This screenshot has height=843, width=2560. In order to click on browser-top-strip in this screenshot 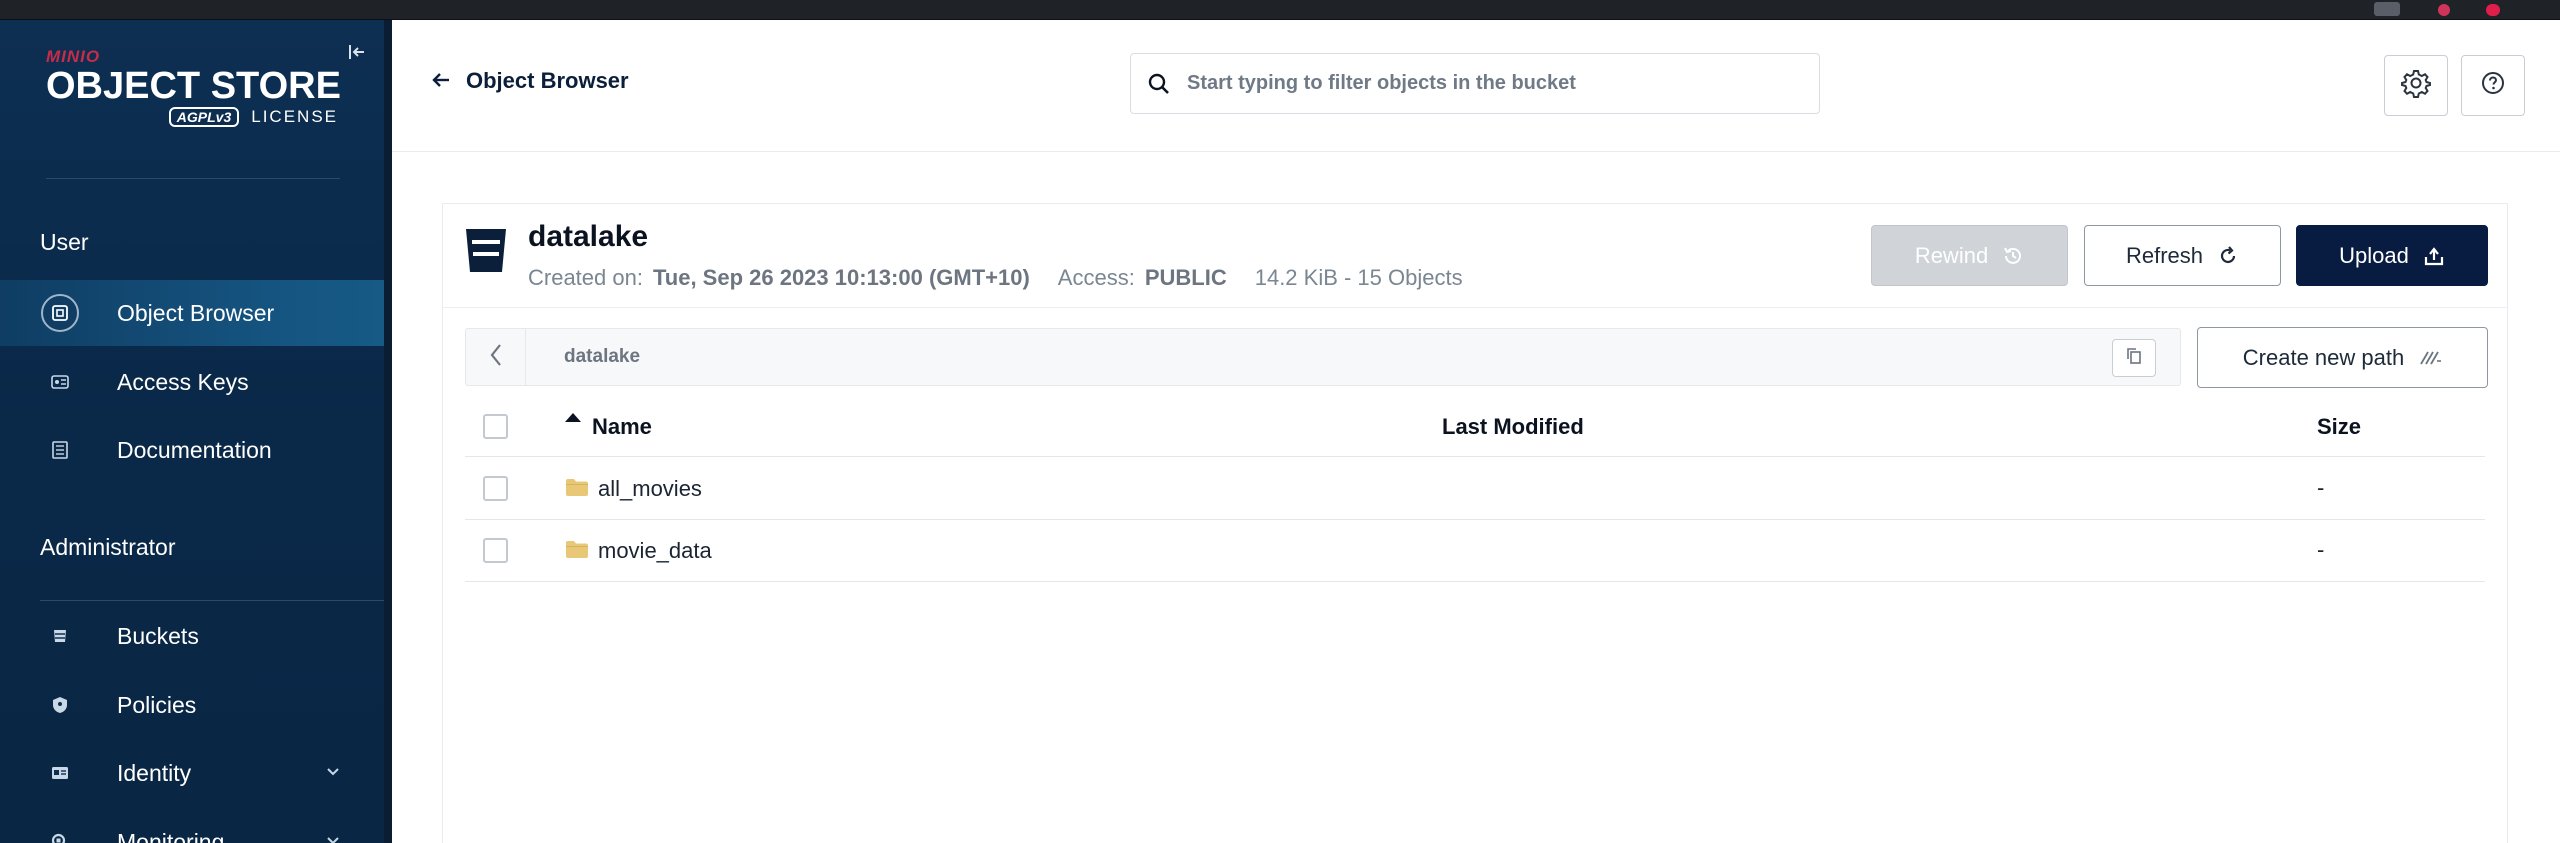, I will do `click(1280, 10)`.